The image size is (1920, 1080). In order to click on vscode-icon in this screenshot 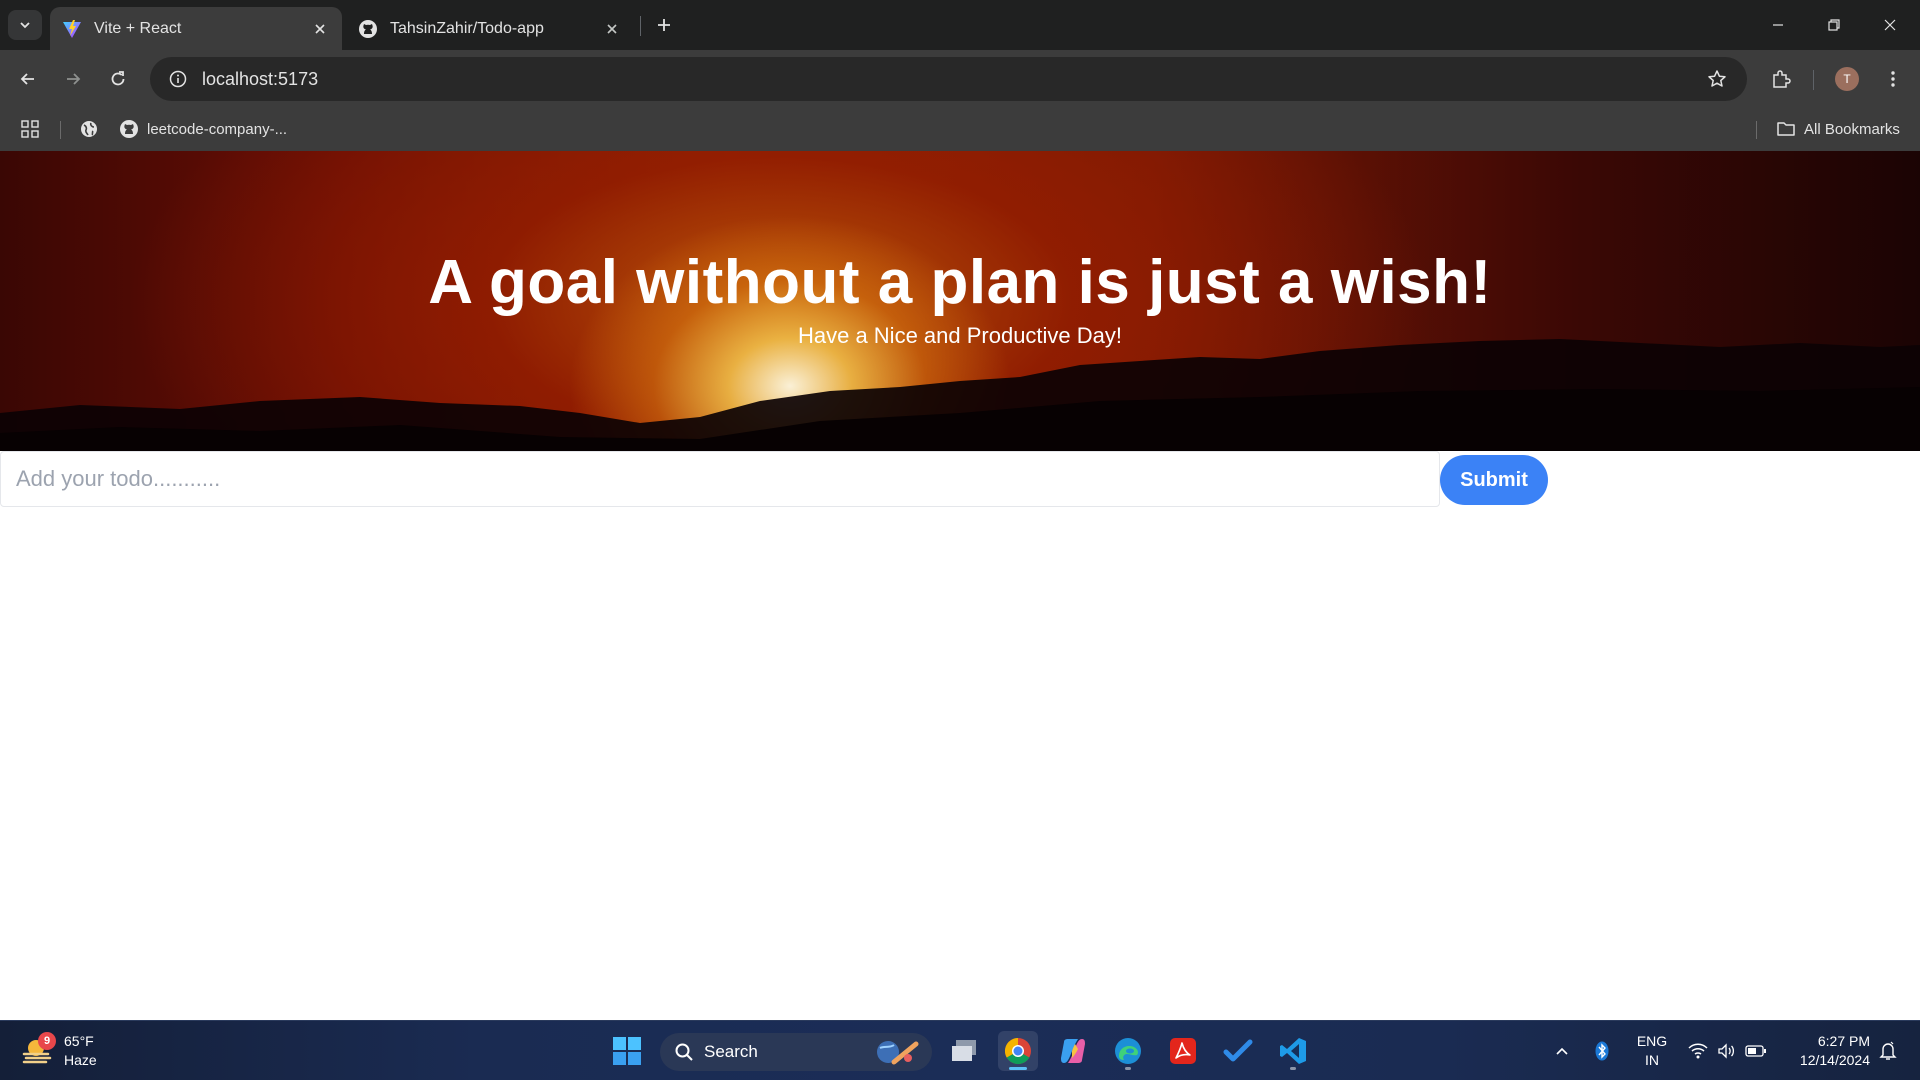, I will do `click(1293, 1051)`.